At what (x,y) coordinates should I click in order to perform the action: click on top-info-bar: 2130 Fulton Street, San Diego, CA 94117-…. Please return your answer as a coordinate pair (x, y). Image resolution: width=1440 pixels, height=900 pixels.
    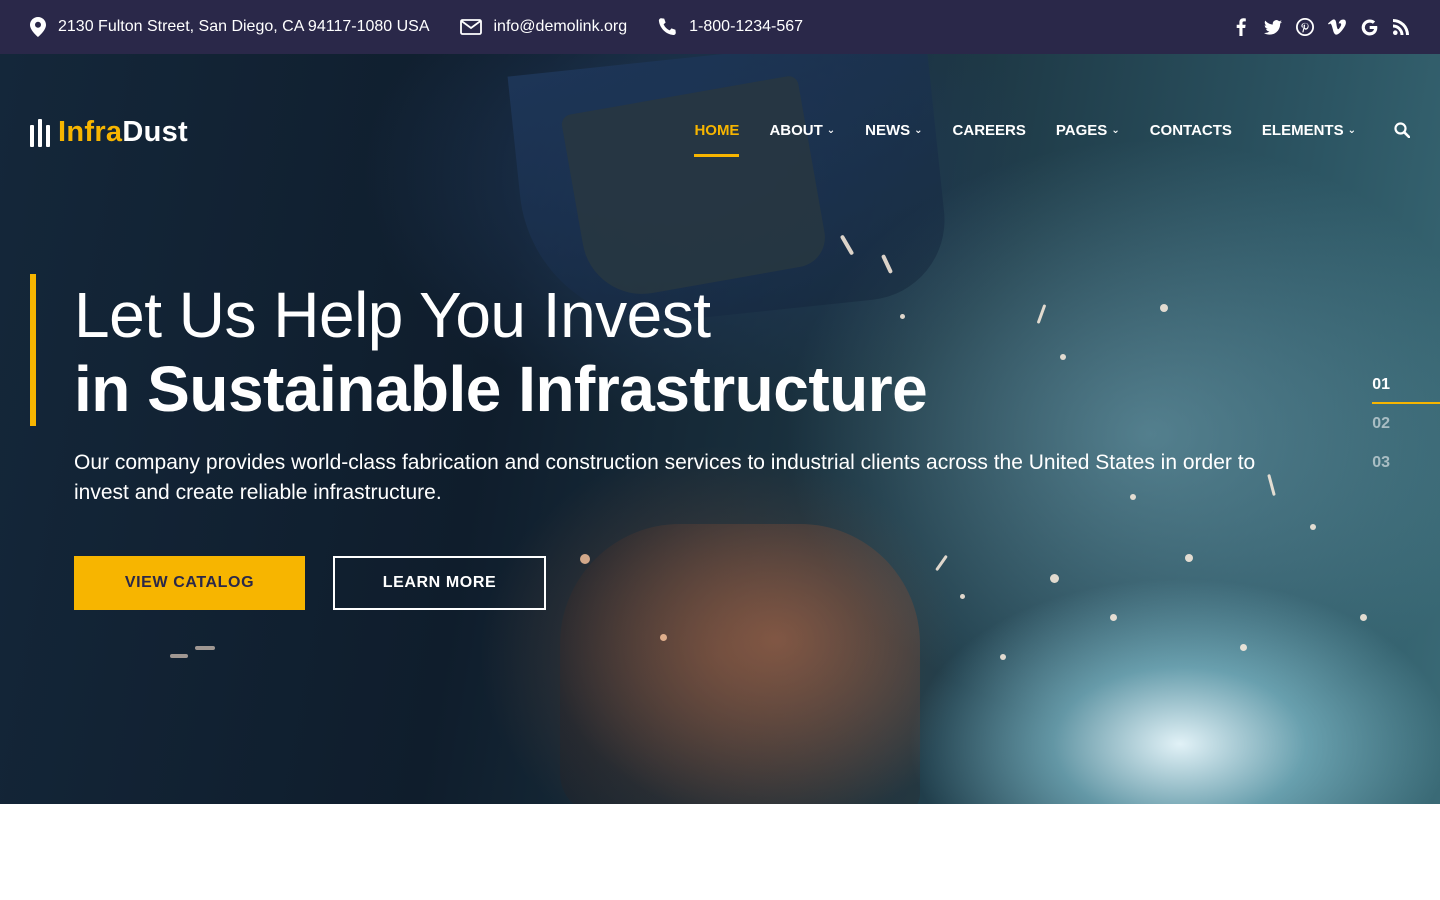
    Looking at the image, I should click on (720, 27).